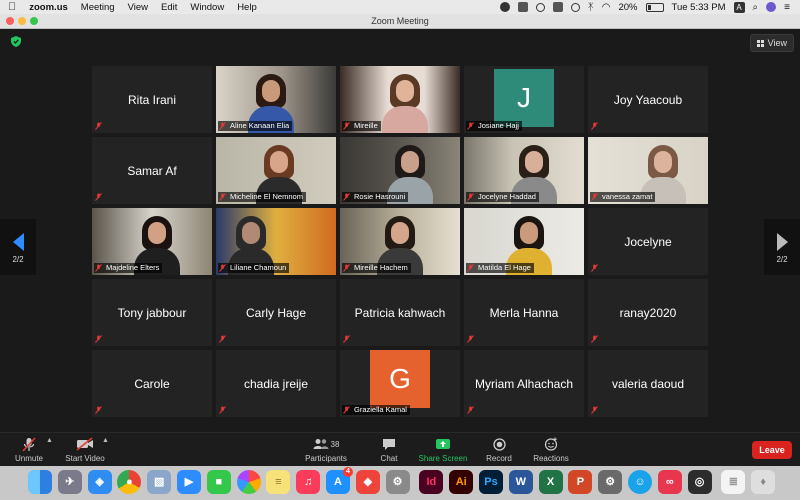 The height and width of the screenshot is (500, 800). What do you see at coordinates (491, 482) in the screenshot?
I see `photoshop-icon: Ps` at bounding box center [491, 482].